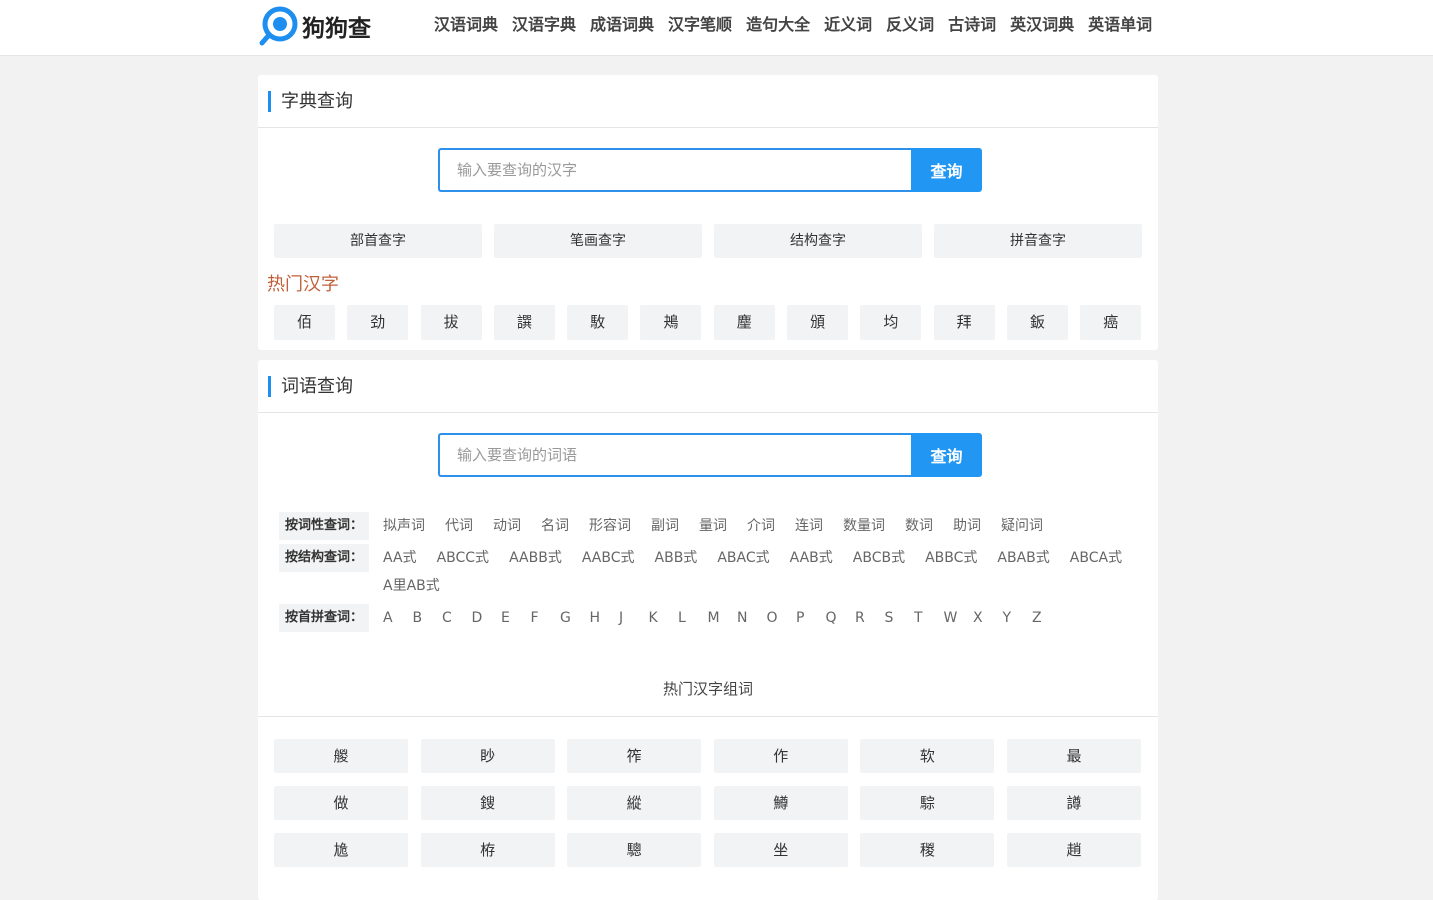 This screenshot has height=900, width=1433. Describe the element at coordinates (782, 618) in the screenshot. I see `initial-letter-link: O` at that location.